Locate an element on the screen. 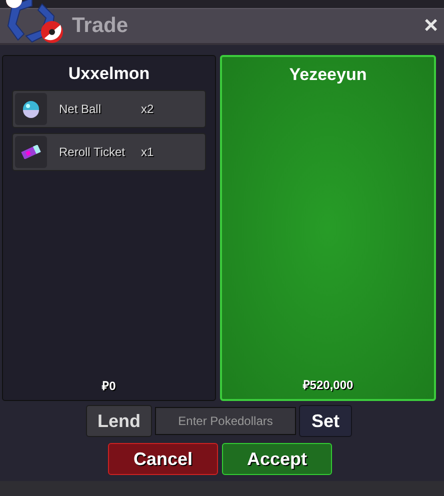  item-count: x1 is located at coordinates (147, 152).